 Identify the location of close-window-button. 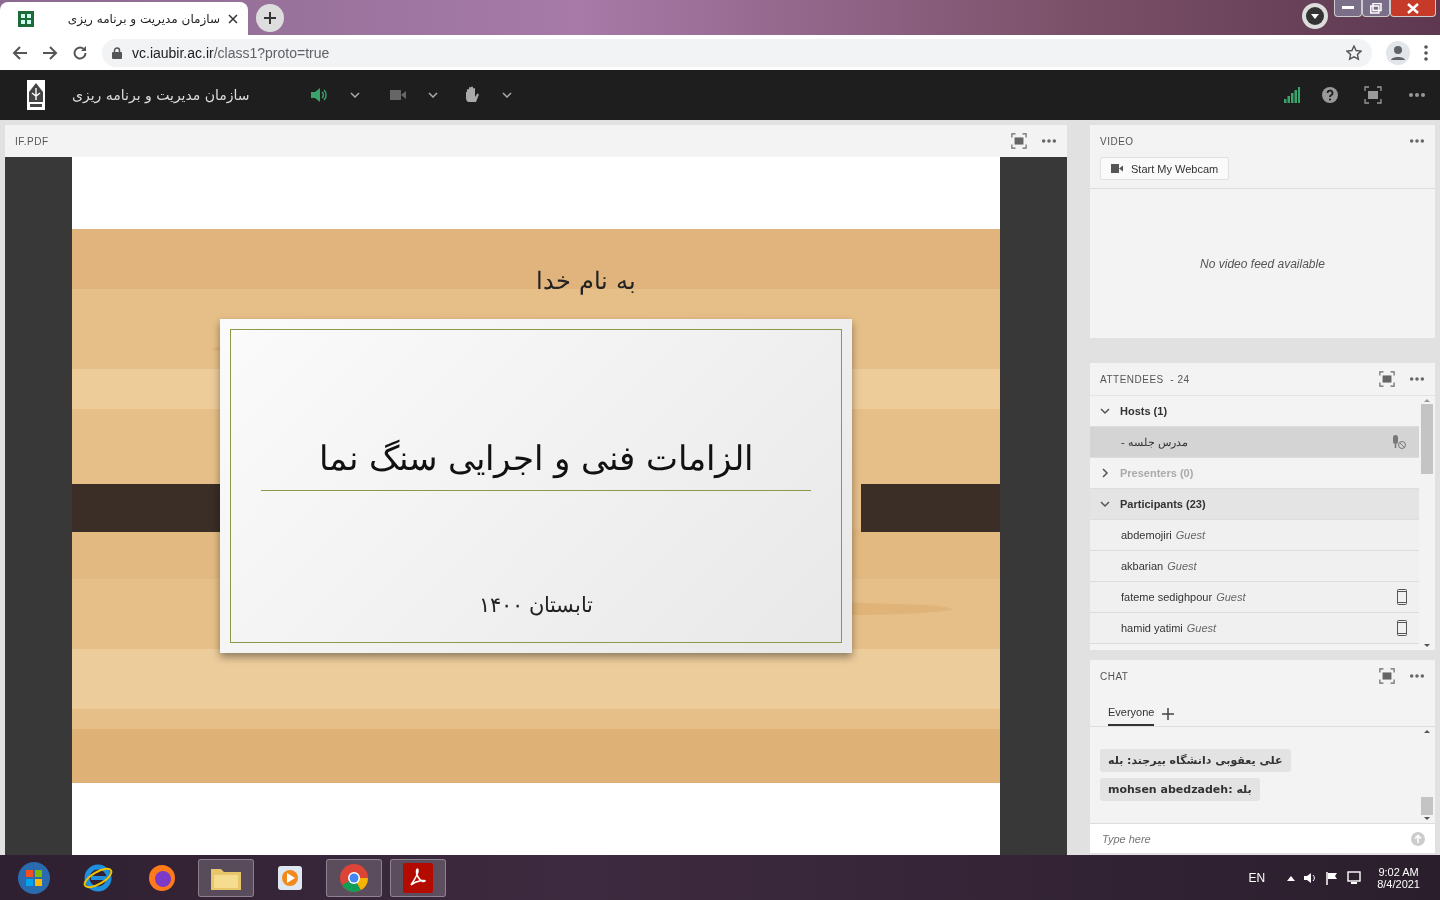
(1413, 8).